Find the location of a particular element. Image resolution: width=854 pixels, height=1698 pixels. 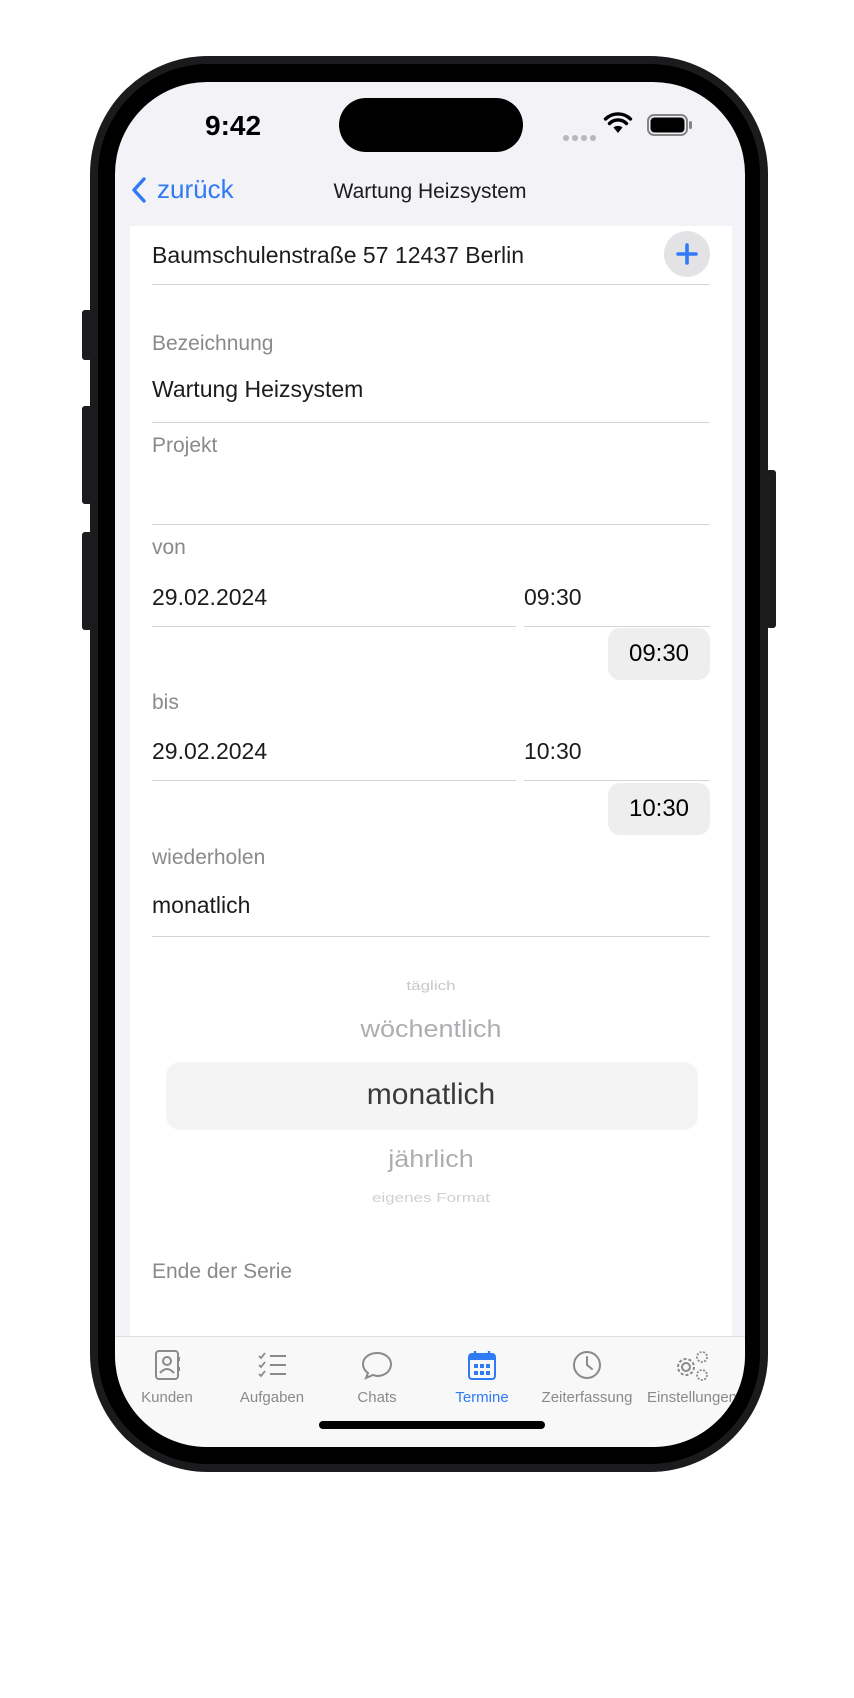

plus-icon is located at coordinates (687, 254).